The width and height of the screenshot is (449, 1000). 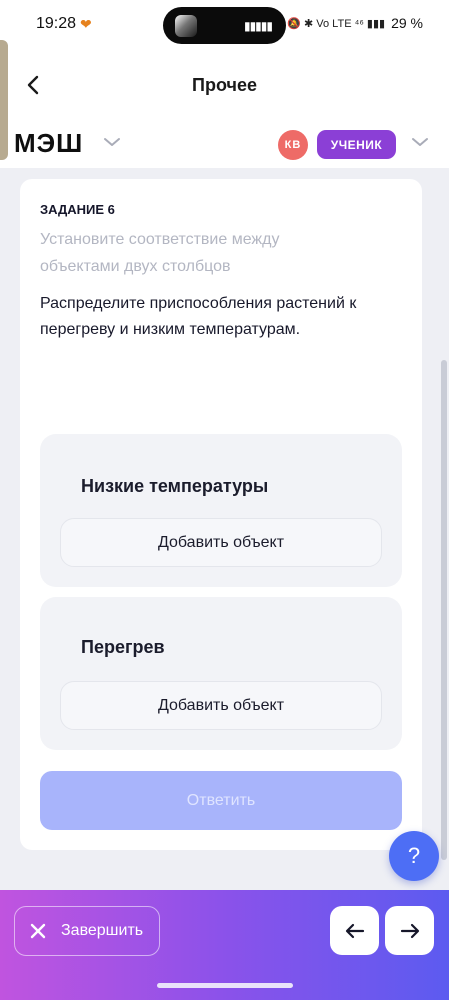 What do you see at coordinates (224, 945) in the screenshot?
I see `bottom-bar: Завершить` at bounding box center [224, 945].